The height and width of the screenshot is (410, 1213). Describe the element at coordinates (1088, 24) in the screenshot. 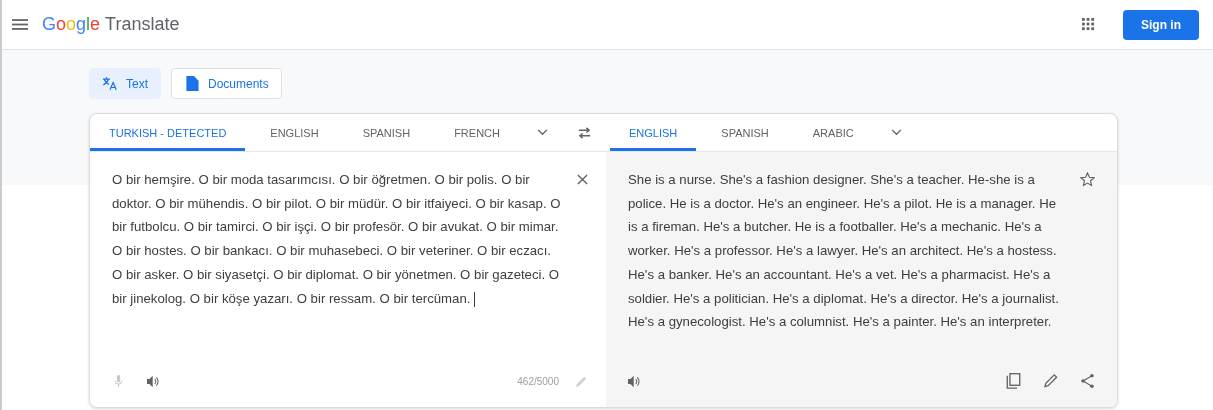

I see `apps-grid-icon` at that location.